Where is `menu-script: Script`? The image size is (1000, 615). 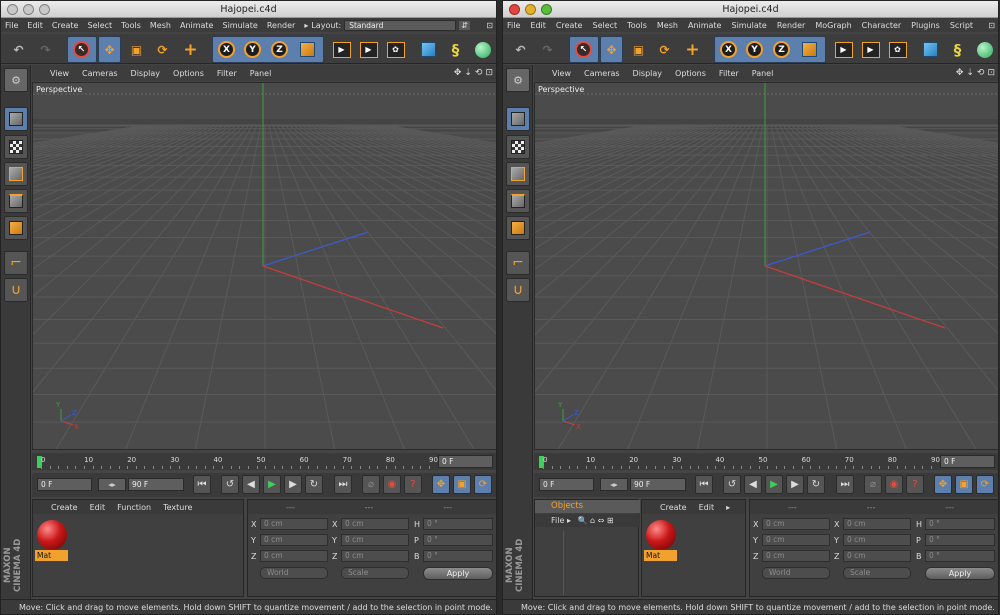
menu-script: Script is located at coordinates (961, 25).